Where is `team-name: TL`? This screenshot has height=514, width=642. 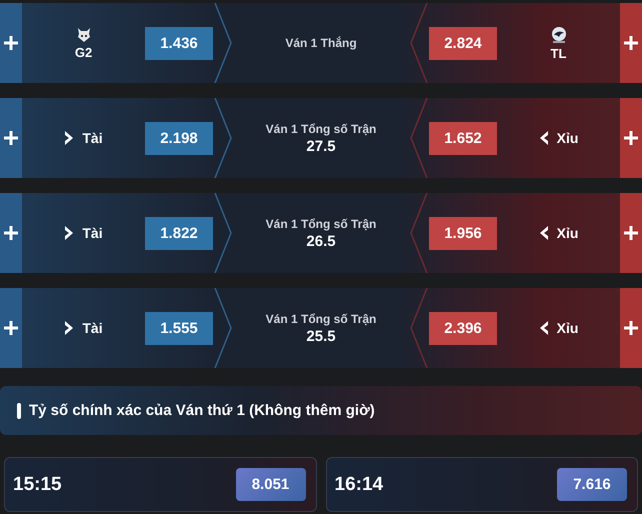 team-name: TL is located at coordinates (558, 53).